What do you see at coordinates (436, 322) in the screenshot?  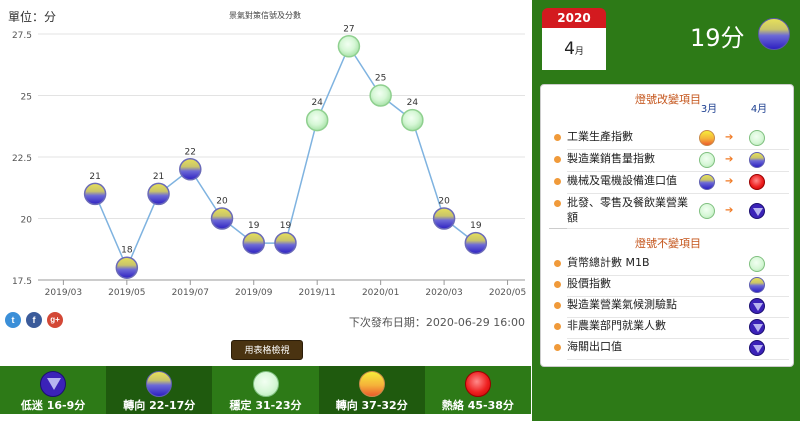 I see `next-release-date: 下次發布日期：2020-06-29 16:00` at bounding box center [436, 322].